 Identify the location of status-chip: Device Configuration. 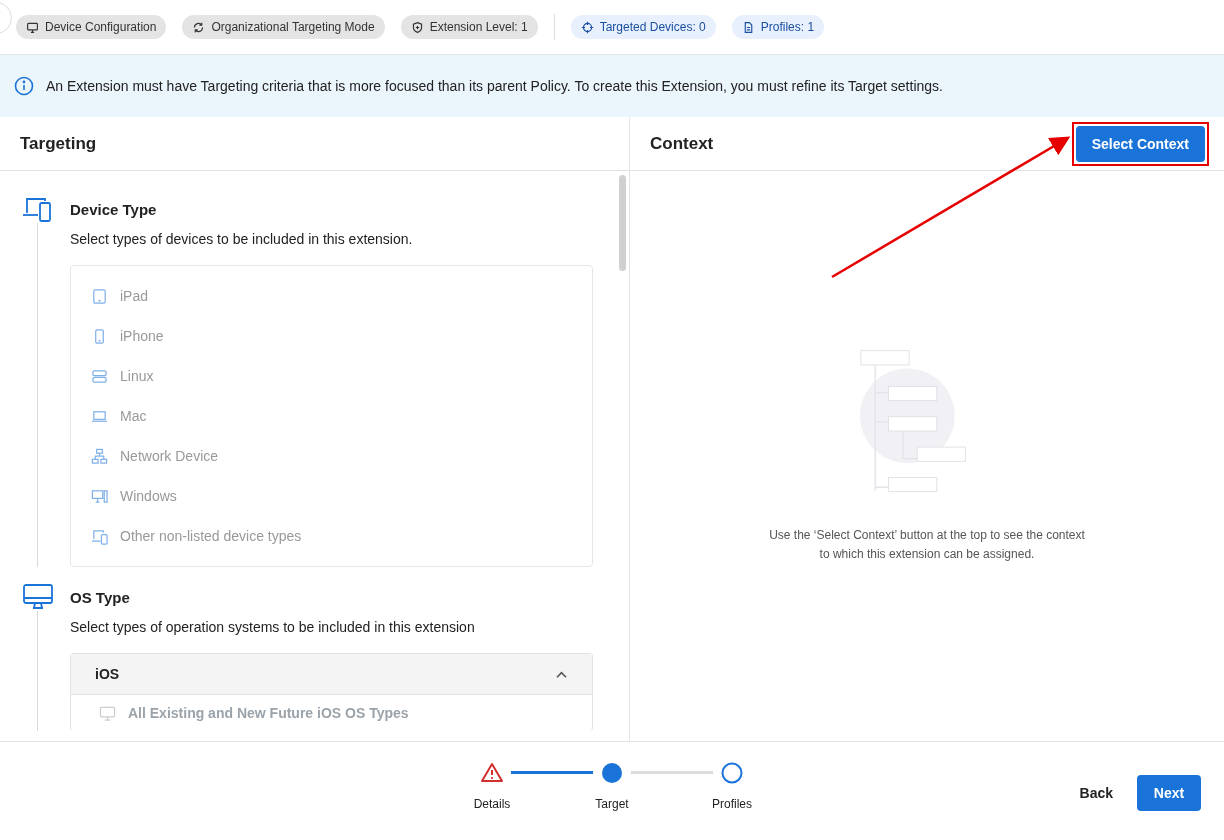
(91, 27).